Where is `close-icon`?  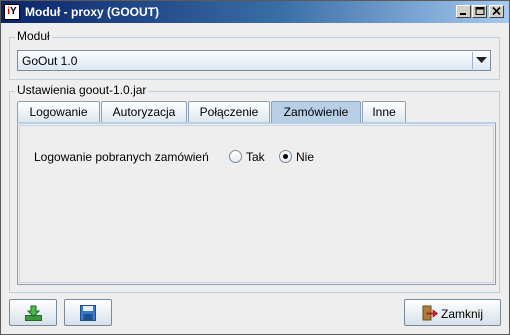 close-icon is located at coordinates (496, 11).